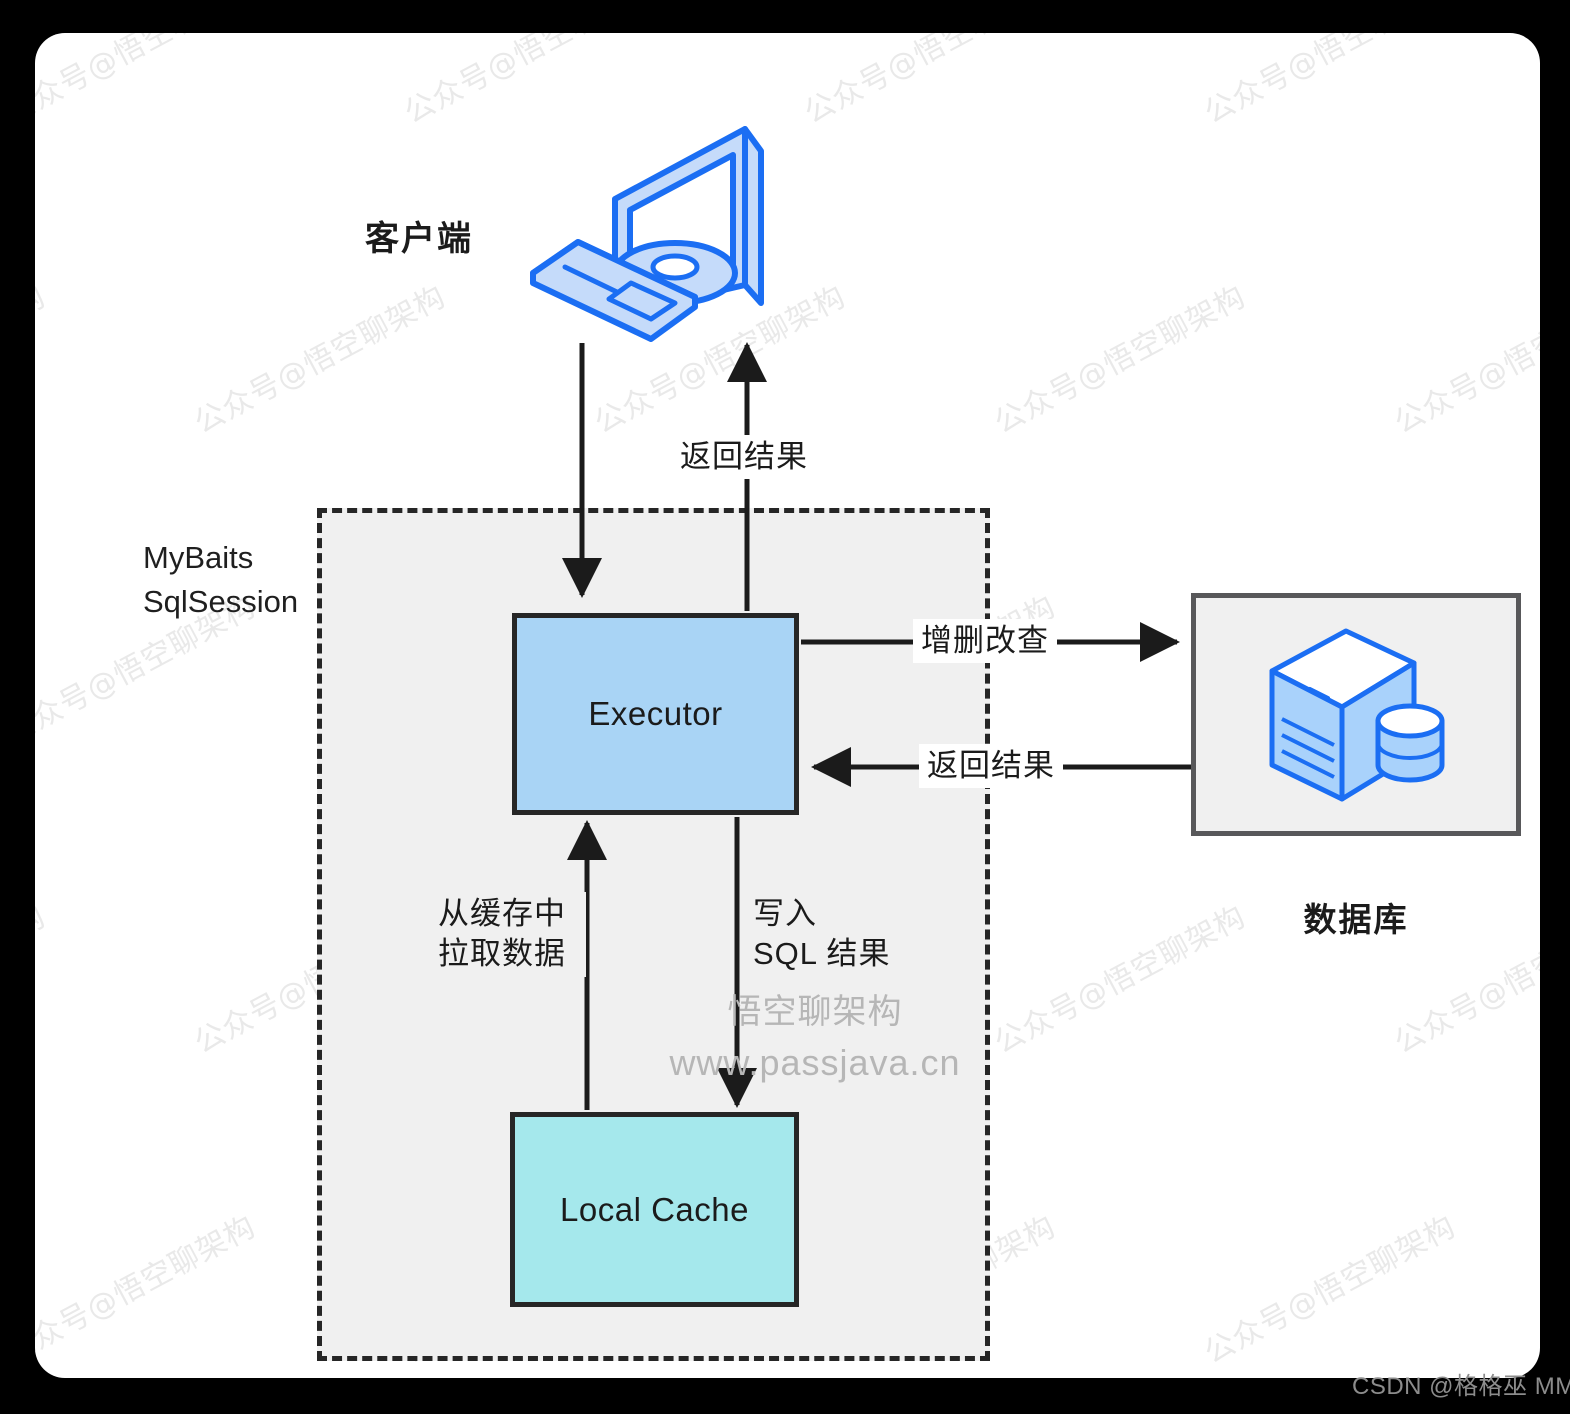 The width and height of the screenshot is (1570, 1414). I want to click on database-box, so click(1356, 714).